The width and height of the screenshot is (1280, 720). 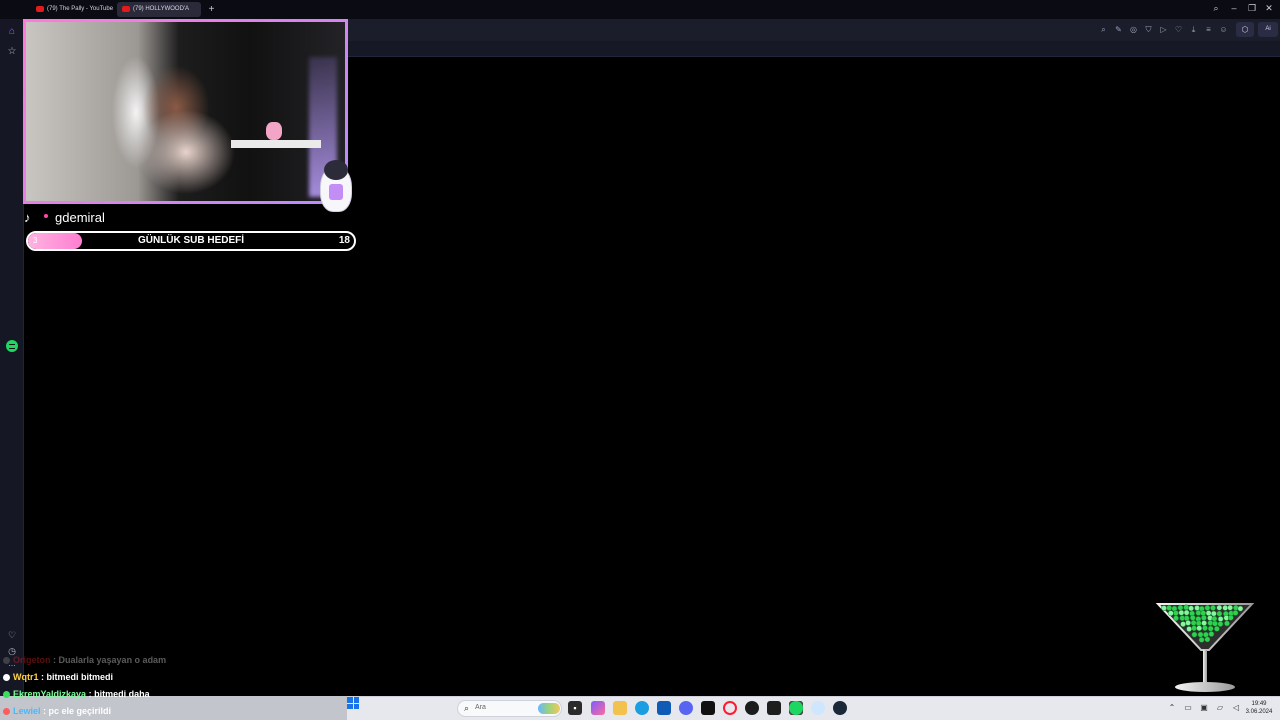 I want to click on tray-app2-icon: ▣, so click(x=1204, y=707).